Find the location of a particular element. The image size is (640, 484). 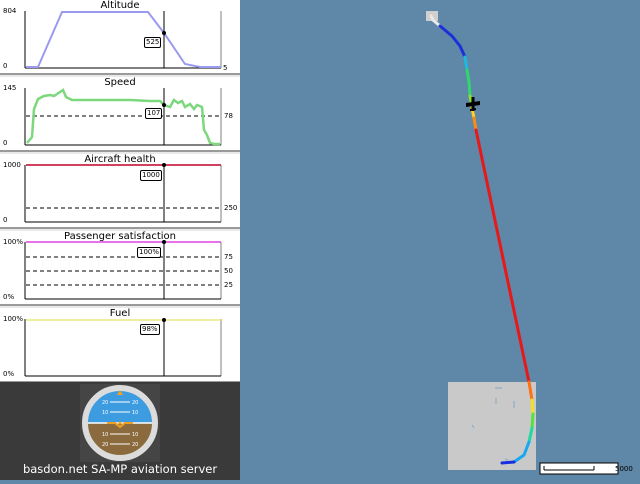

map-scale-label: 5000 is located at coordinates (624, 469).